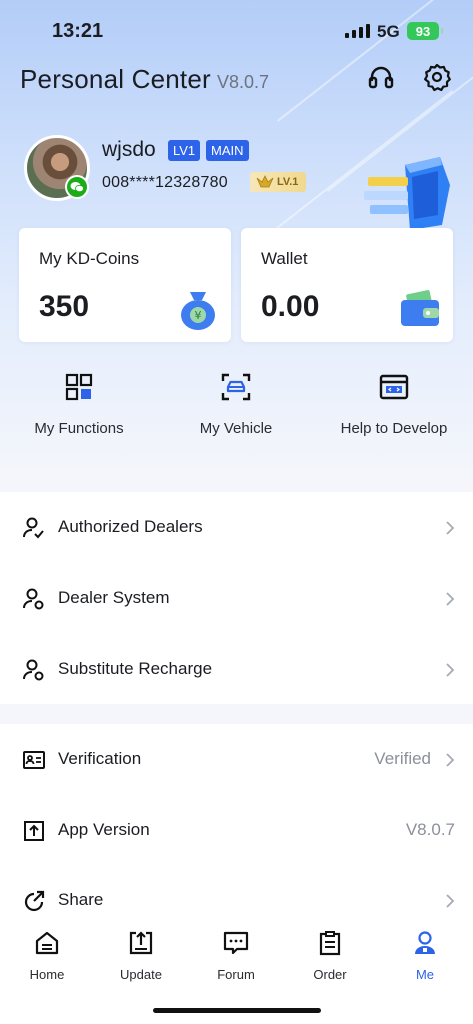 This screenshot has height=1024, width=473. I want to click on page-title: Personal Center, so click(115, 79).